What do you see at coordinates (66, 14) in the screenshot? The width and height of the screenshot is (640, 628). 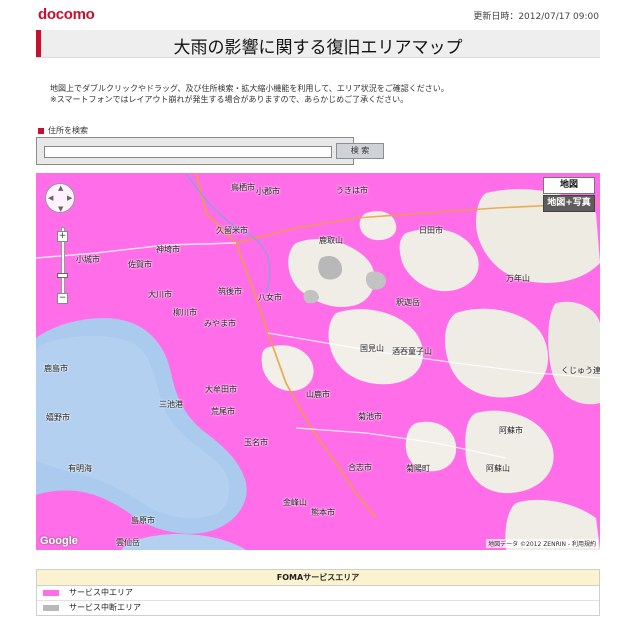 I see `docomo-logo: docomo` at bounding box center [66, 14].